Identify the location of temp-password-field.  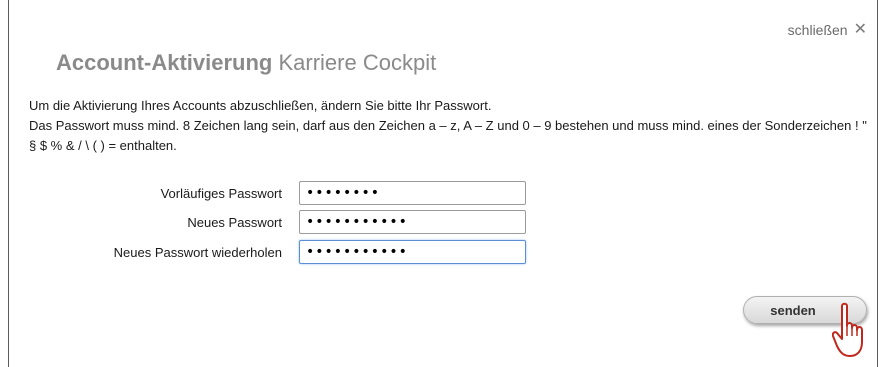
(412, 193).